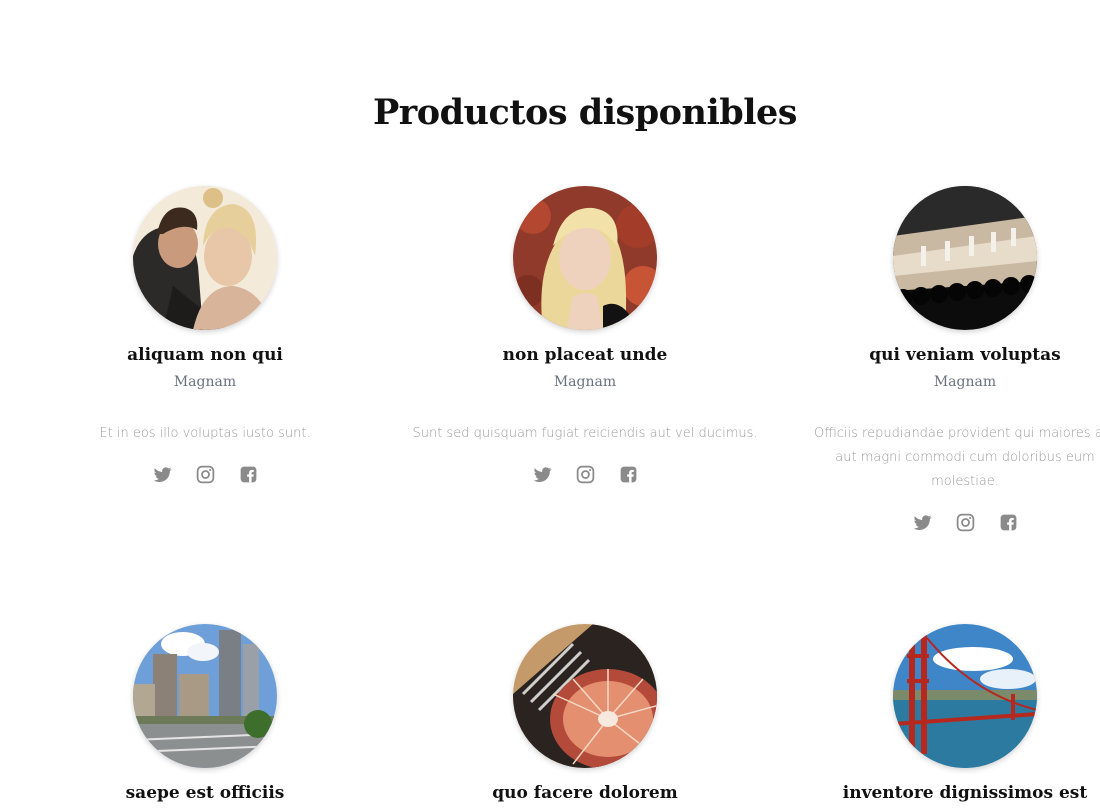  I want to click on product-title: qui veniam voluptas, so click(937, 355).